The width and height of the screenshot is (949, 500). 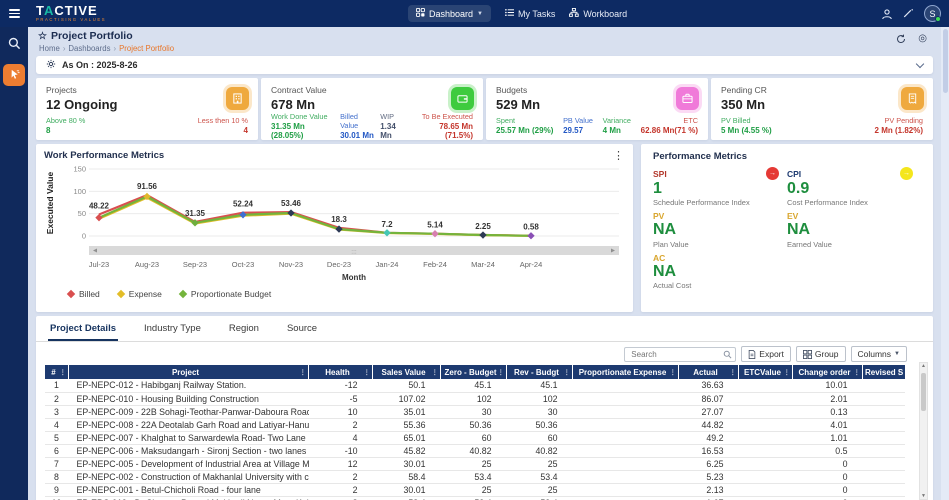 What do you see at coordinates (539, 451) in the screenshot?
I see `table-cell: 40.82` at bounding box center [539, 451].